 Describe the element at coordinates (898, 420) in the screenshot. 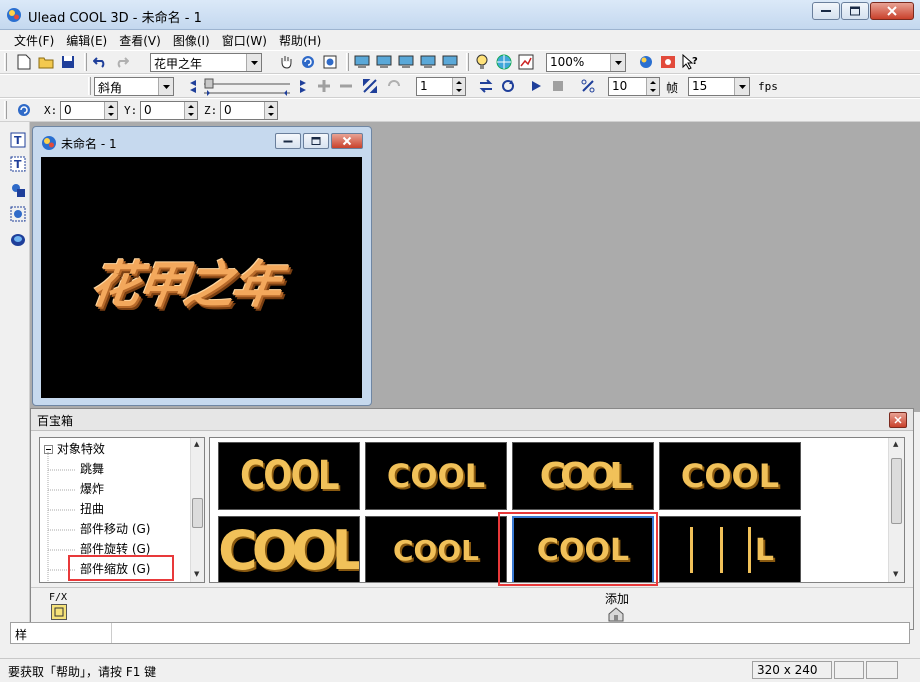

I see `palette-close-button` at that location.